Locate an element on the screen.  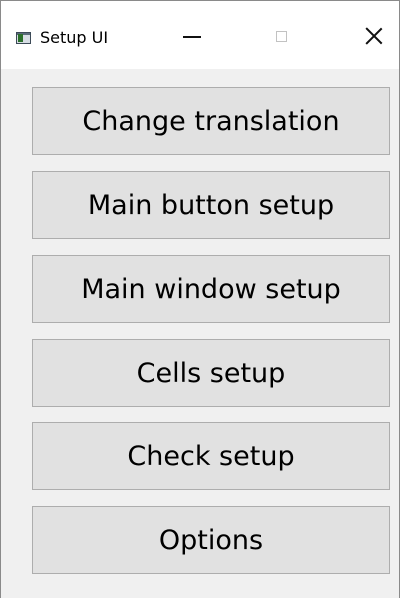
options-button: Options is located at coordinates (211, 540).